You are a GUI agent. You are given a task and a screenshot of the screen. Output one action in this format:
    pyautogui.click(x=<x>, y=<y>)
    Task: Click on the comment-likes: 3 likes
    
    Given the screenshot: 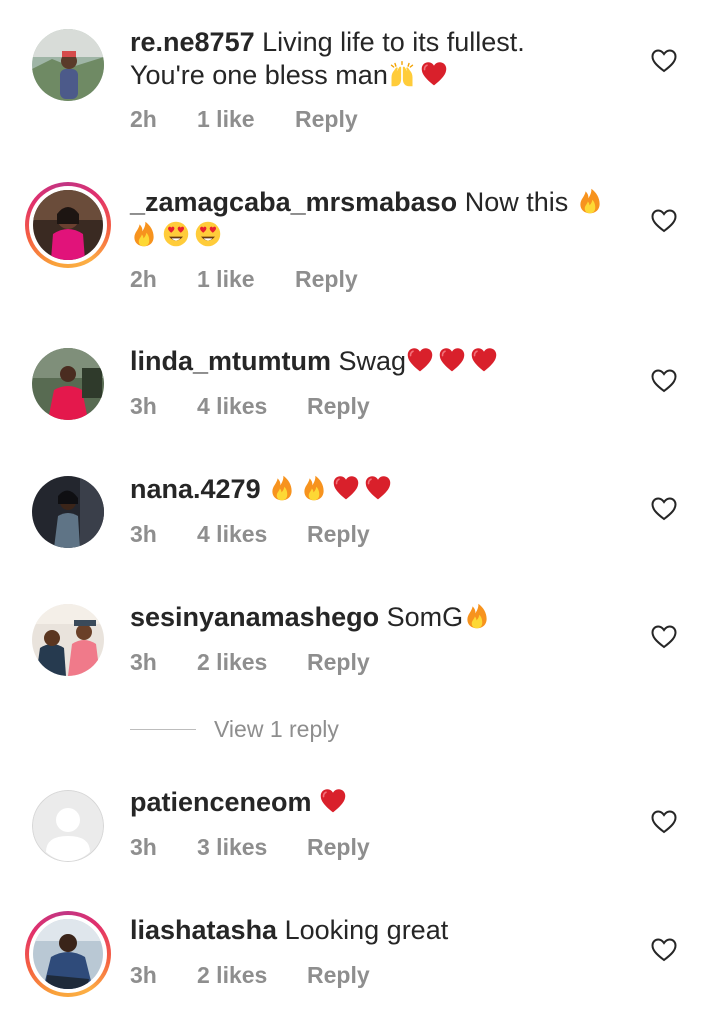 What is the action you would take?
    pyautogui.click(x=232, y=847)
    